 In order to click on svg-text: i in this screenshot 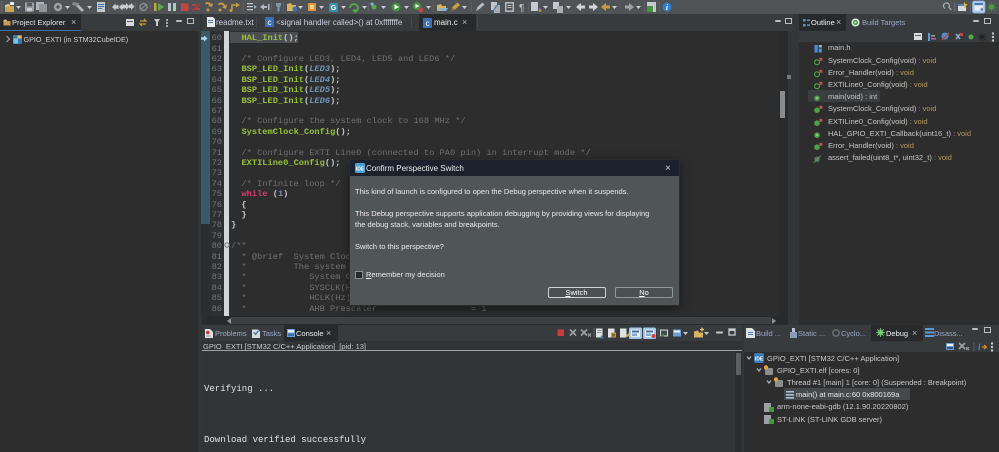, I will do `click(979, 347)`.